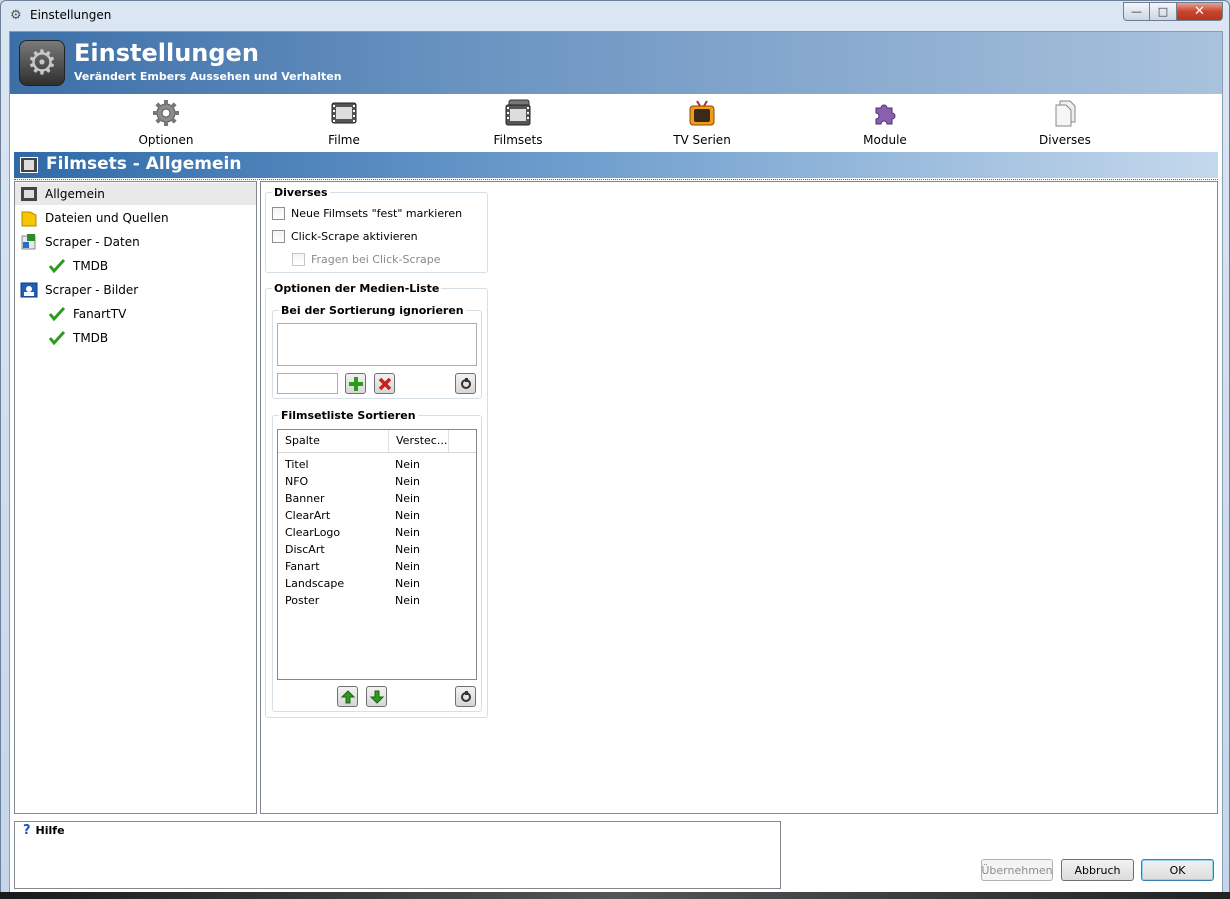 The width and height of the screenshot is (1230, 899). I want to click on list-item: Poster Nein, so click(377, 600).